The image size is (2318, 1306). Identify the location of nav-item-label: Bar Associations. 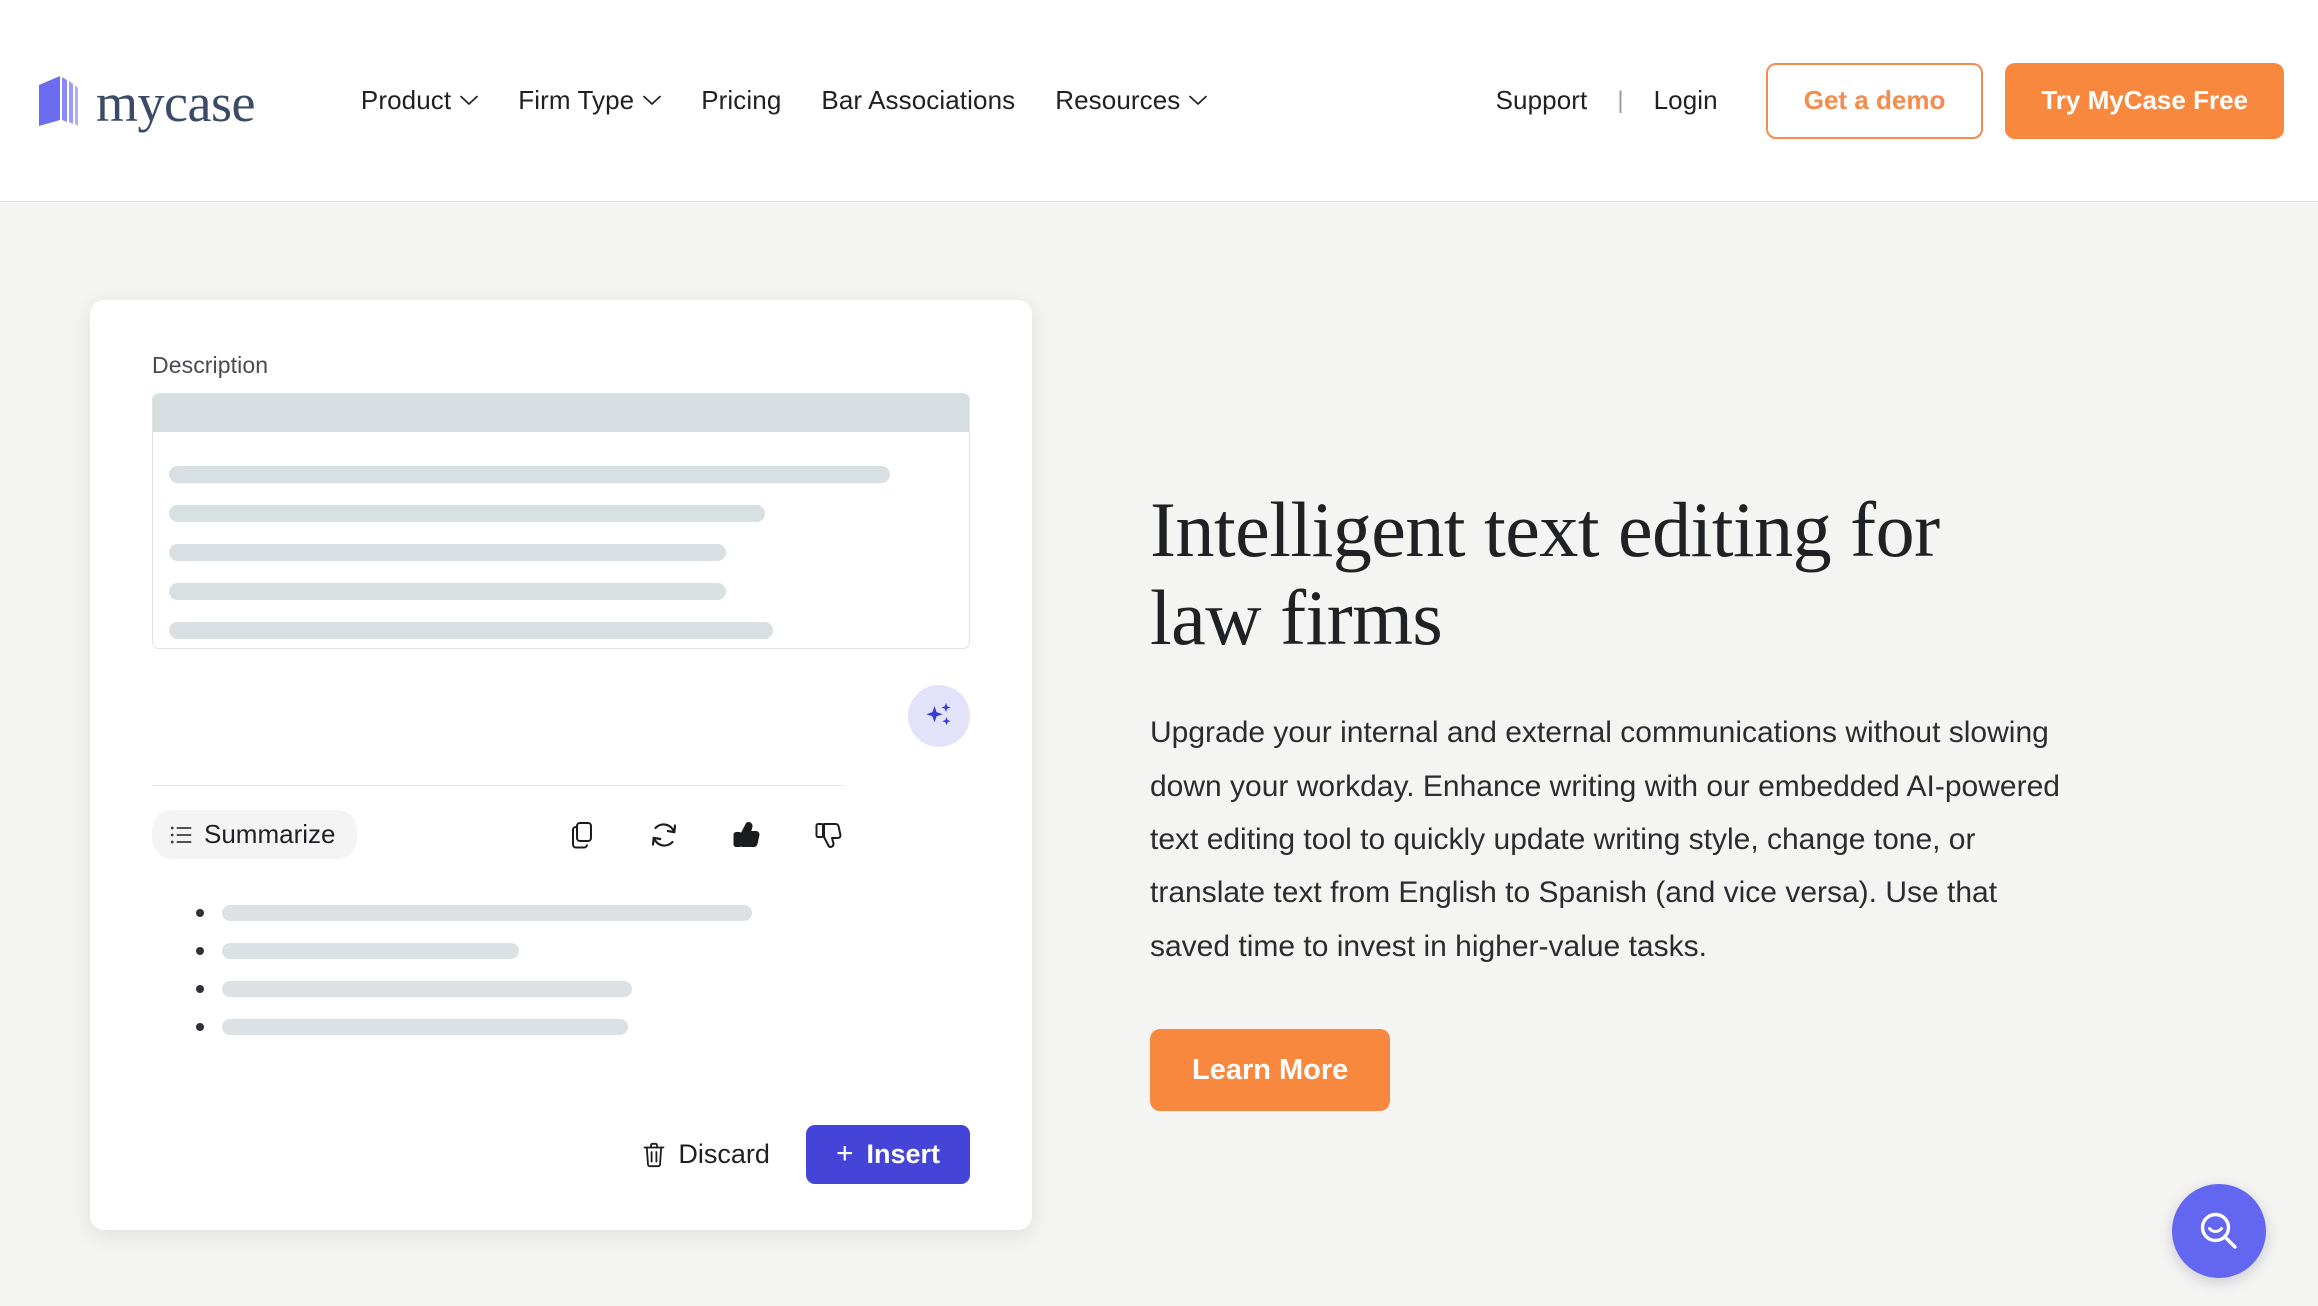
(918, 100).